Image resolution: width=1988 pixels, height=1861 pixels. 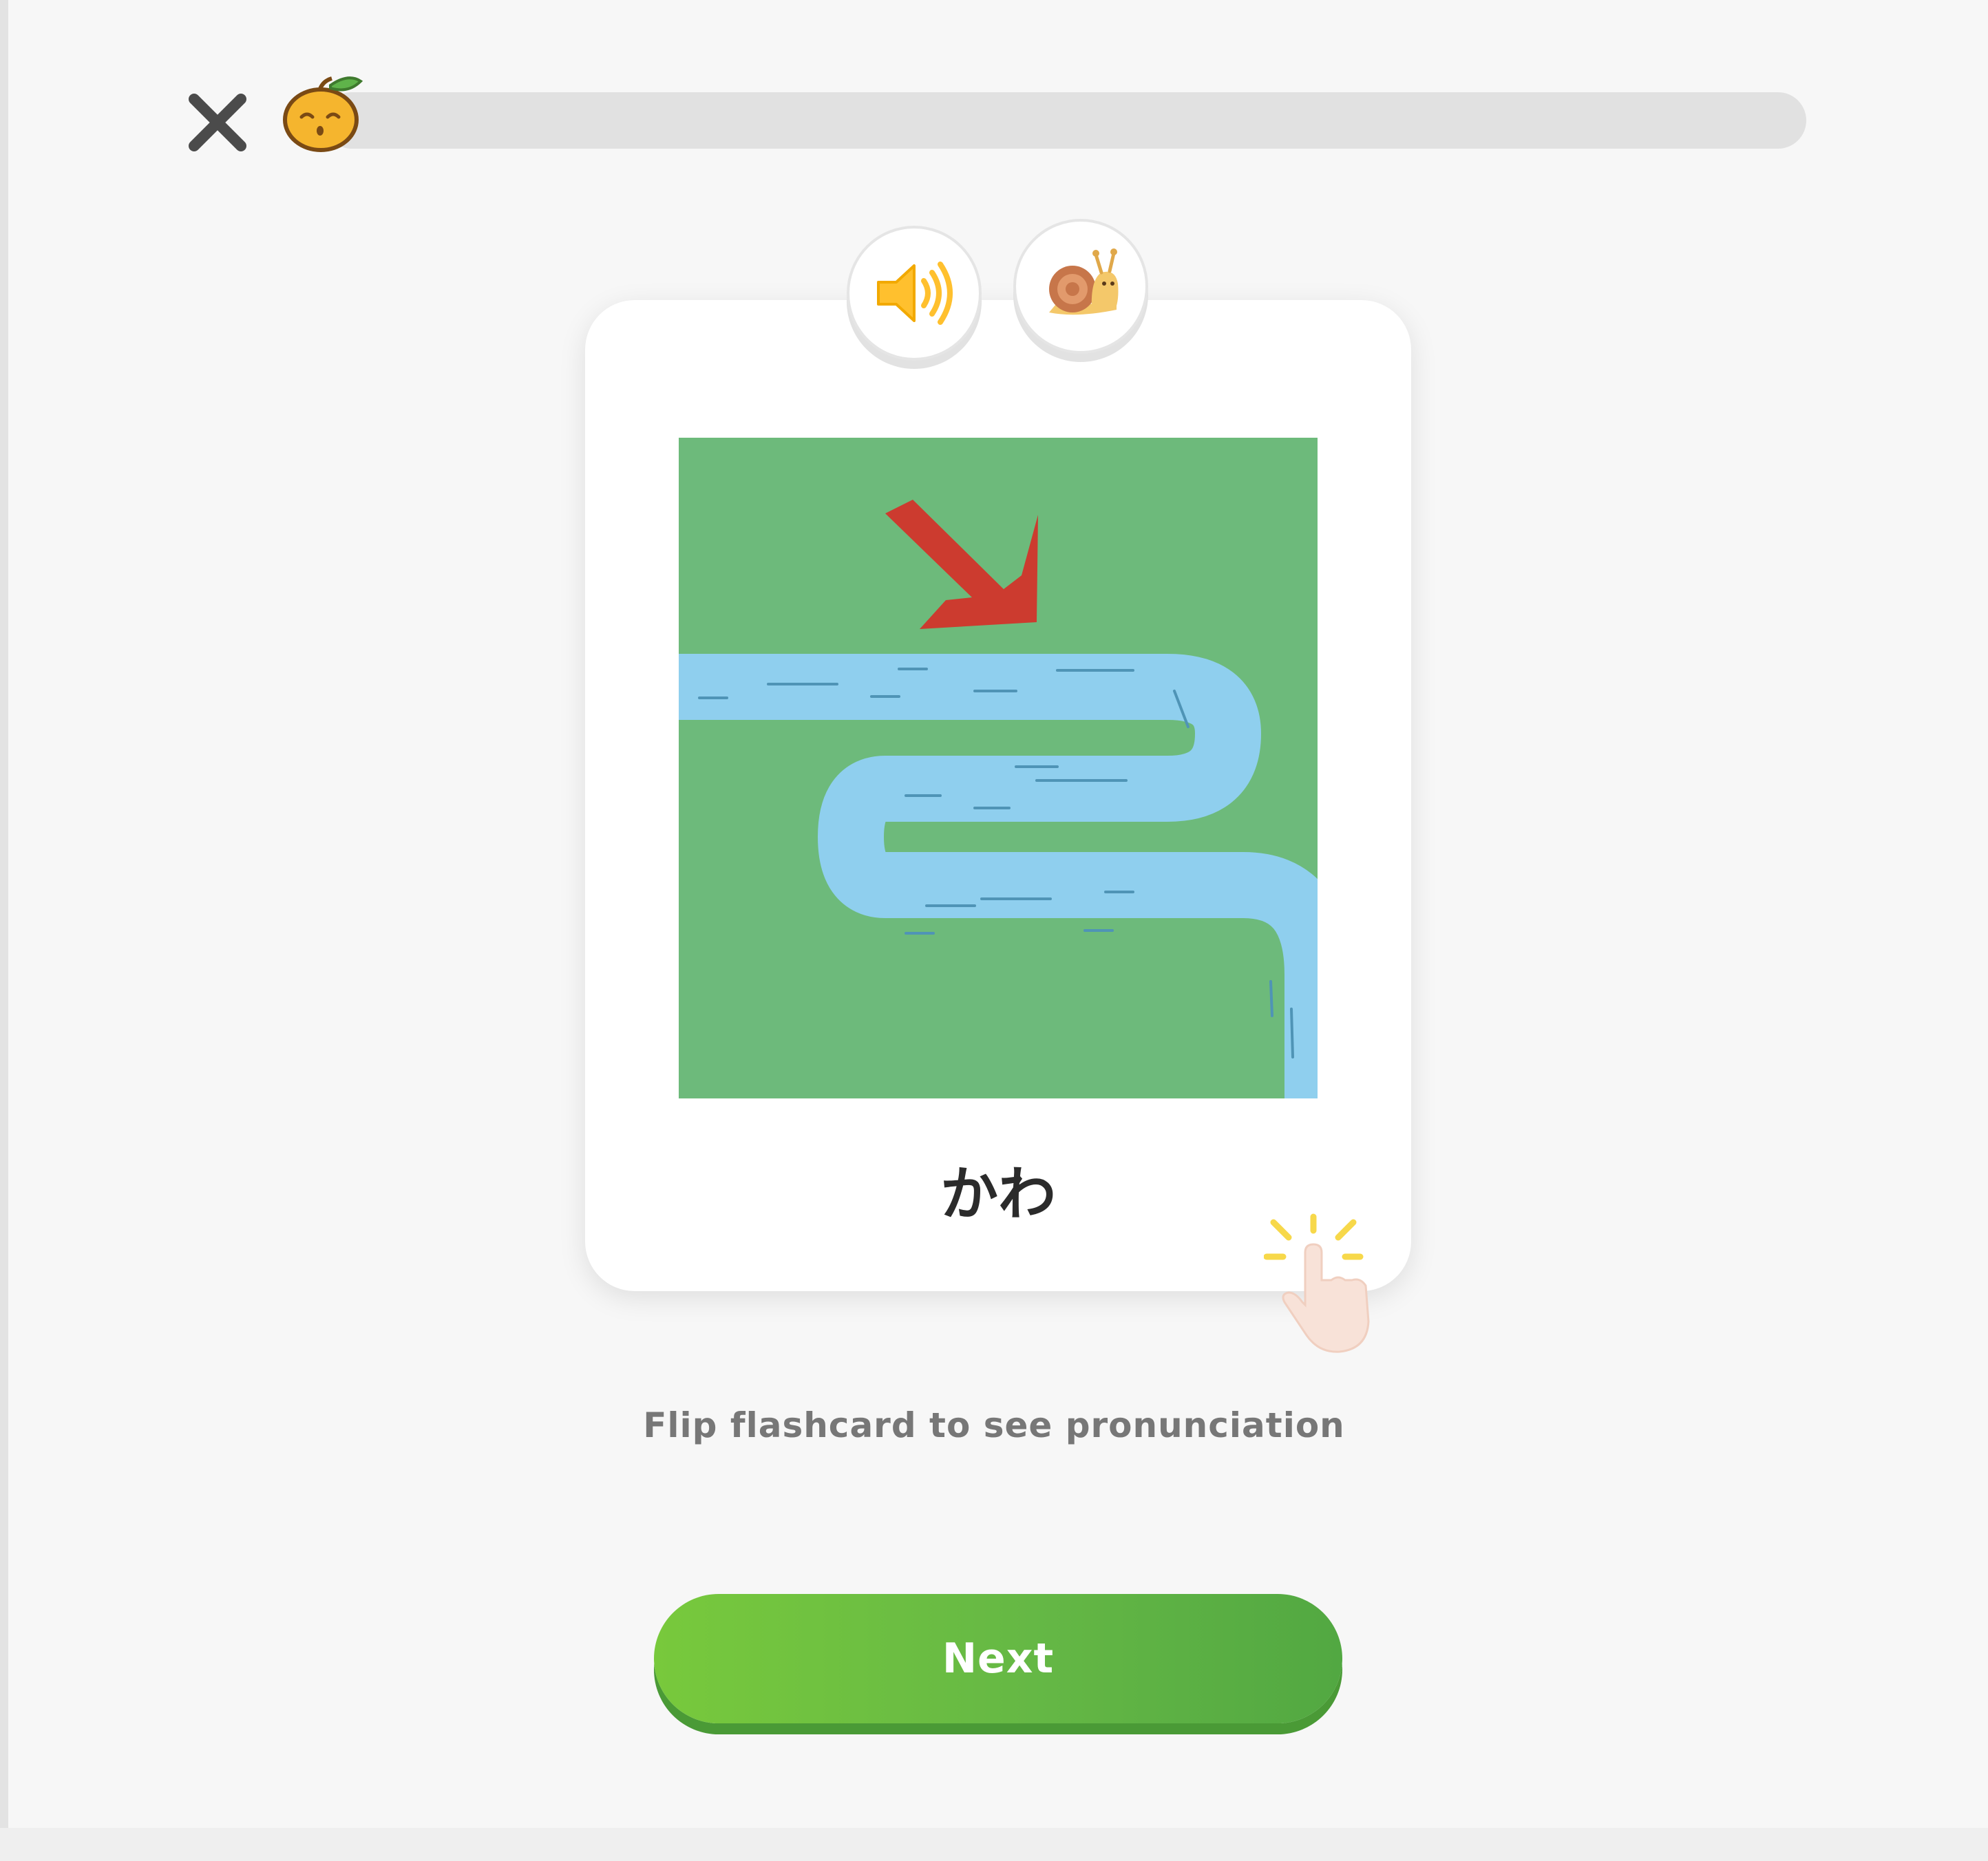 What do you see at coordinates (1084, 281) in the screenshot?
I see `snail-icon` at bounding box center [1084, 281].